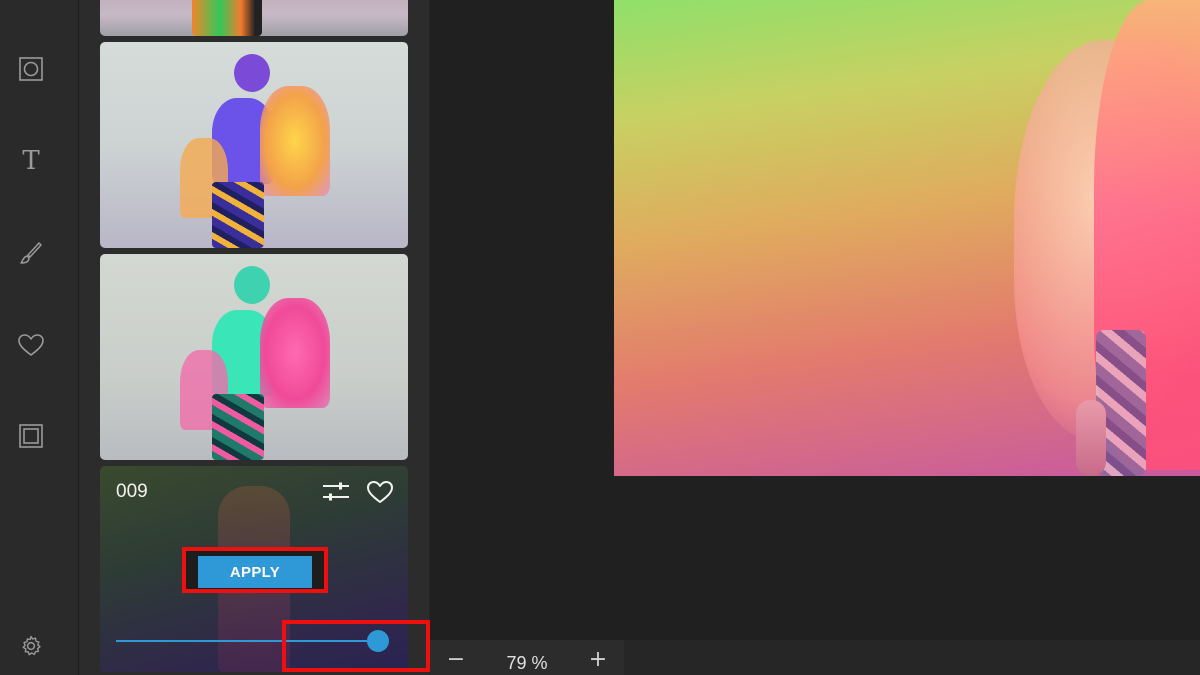 The height and width of the screenshot is (675, 1200). I want to click on border-frame-icon, so click(31, 436).